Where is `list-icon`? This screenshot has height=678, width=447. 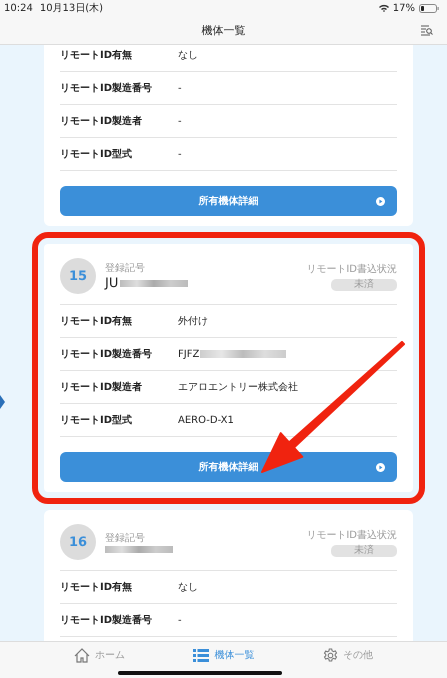
list-icon is located at coordinates (201, 655).